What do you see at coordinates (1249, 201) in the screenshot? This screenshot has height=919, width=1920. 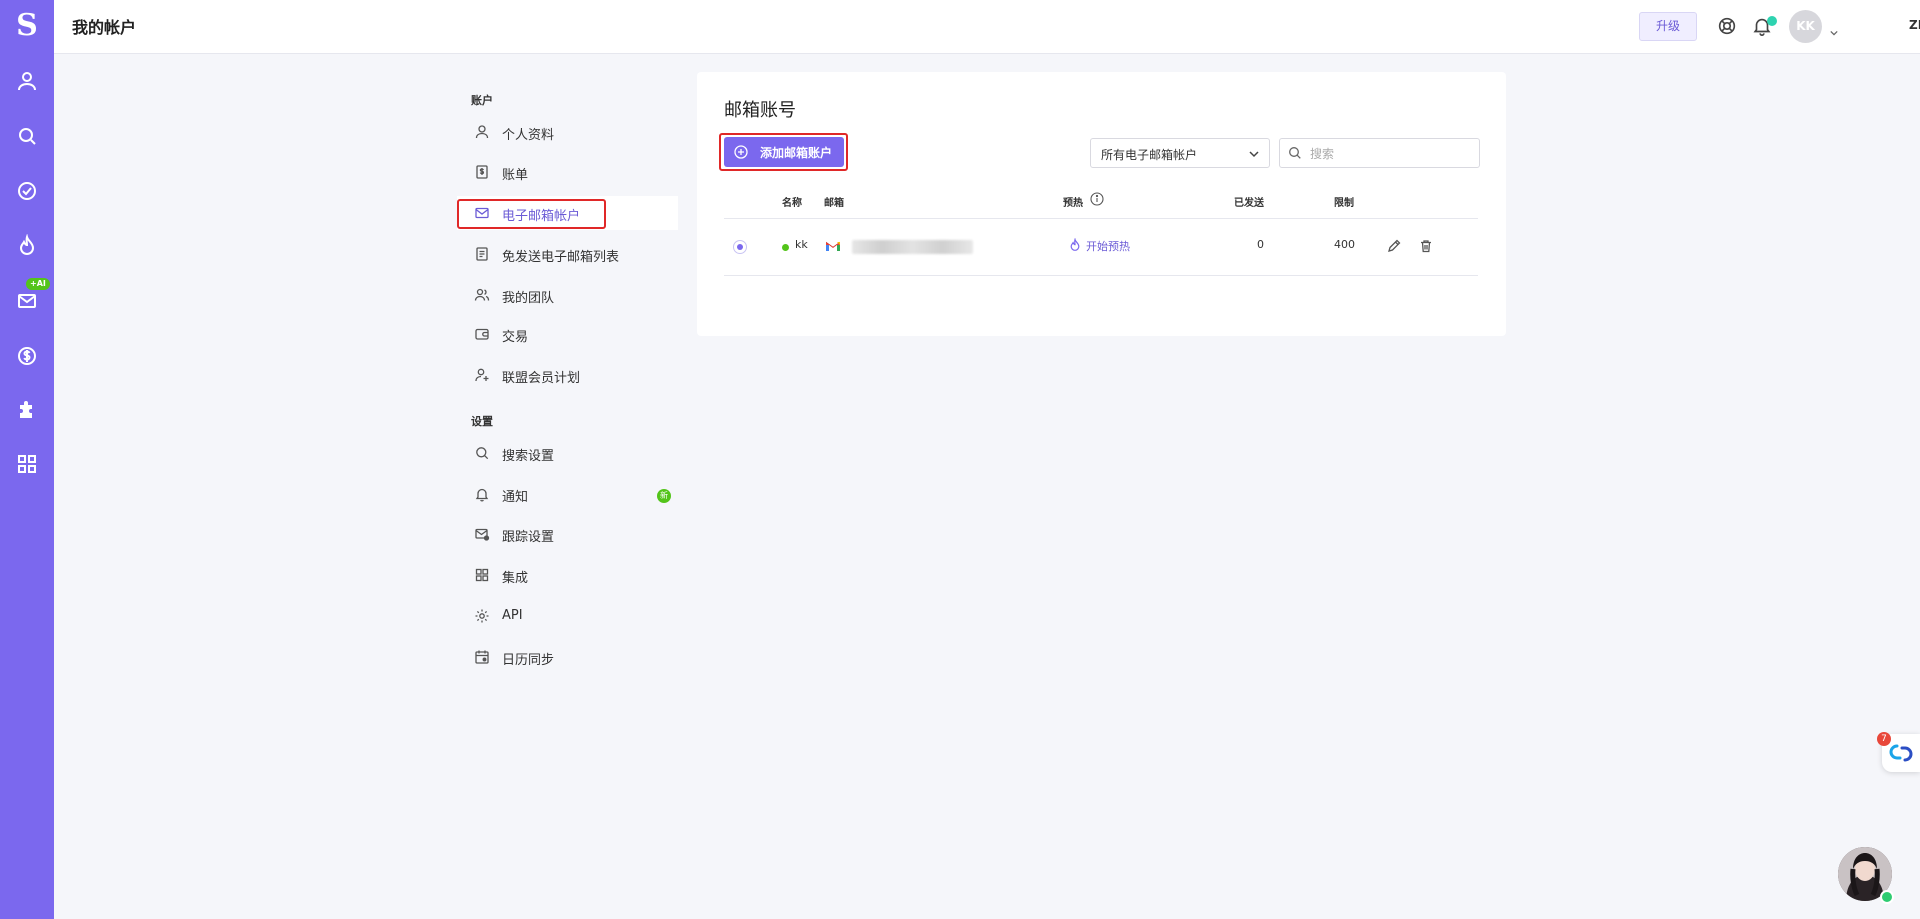 I see `column-header-sent: 已发送` at bounding box center [1249, 201].